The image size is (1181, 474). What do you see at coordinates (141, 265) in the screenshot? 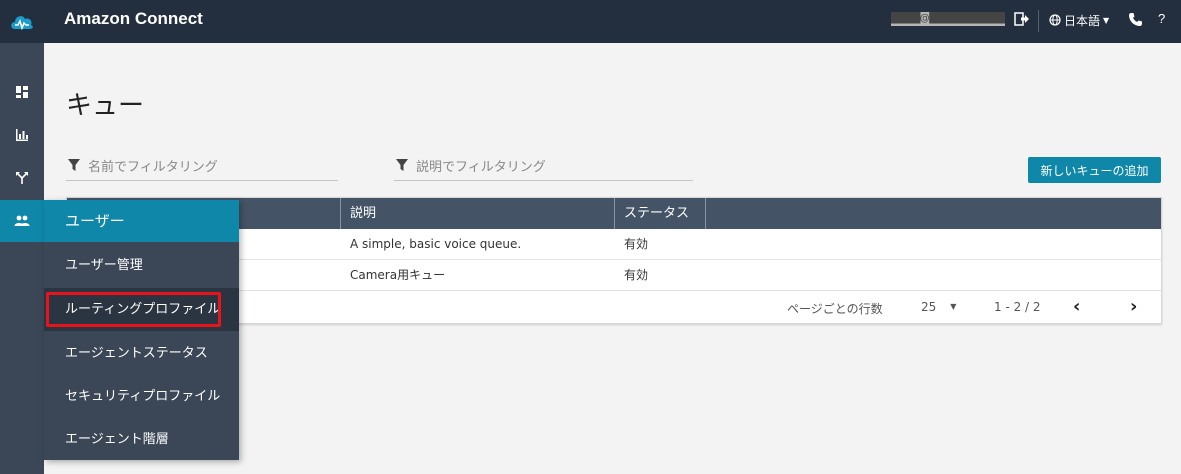
I see `menu-item-user-management: ユーザー管理` at bounding box center [141, 265].